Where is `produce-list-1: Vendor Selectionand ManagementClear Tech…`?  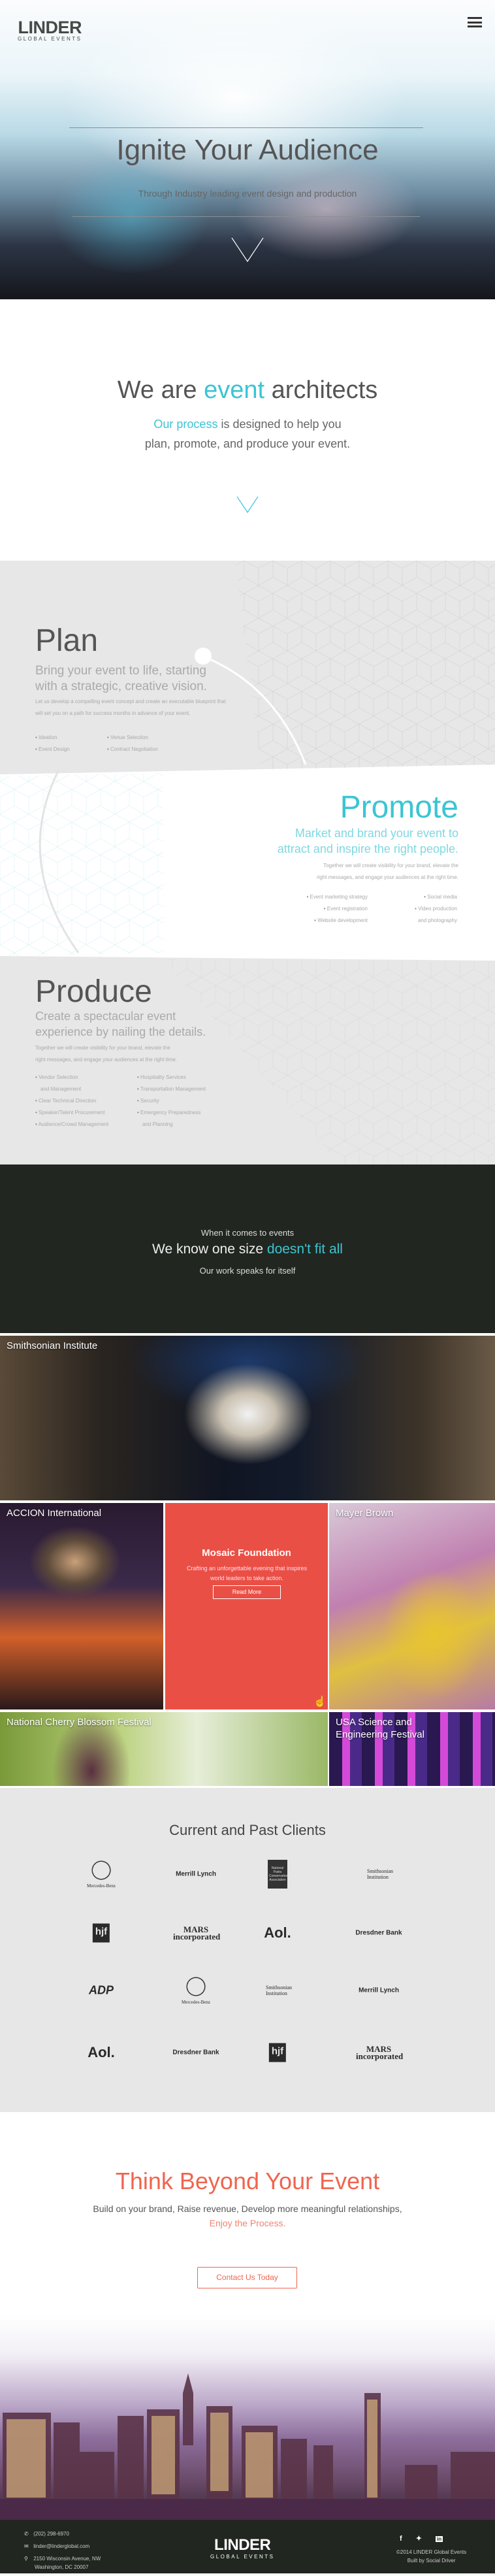 produce-list-1: Vendor Selectionand ManagementClear Tech… is located at coordinates (72, 1101).